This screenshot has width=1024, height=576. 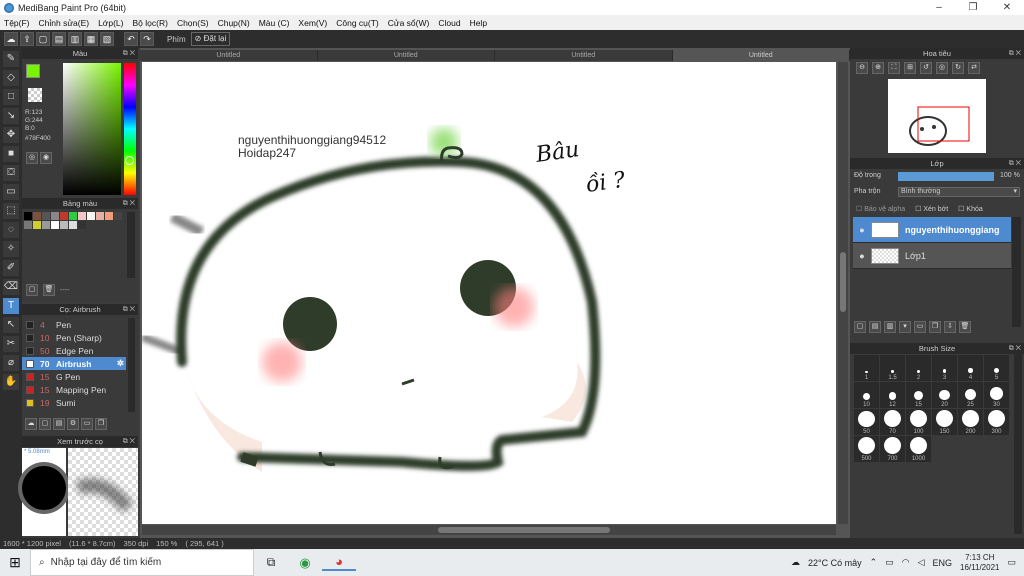 I want to click on share-icon: ⇪, so click(x=27, y=39).